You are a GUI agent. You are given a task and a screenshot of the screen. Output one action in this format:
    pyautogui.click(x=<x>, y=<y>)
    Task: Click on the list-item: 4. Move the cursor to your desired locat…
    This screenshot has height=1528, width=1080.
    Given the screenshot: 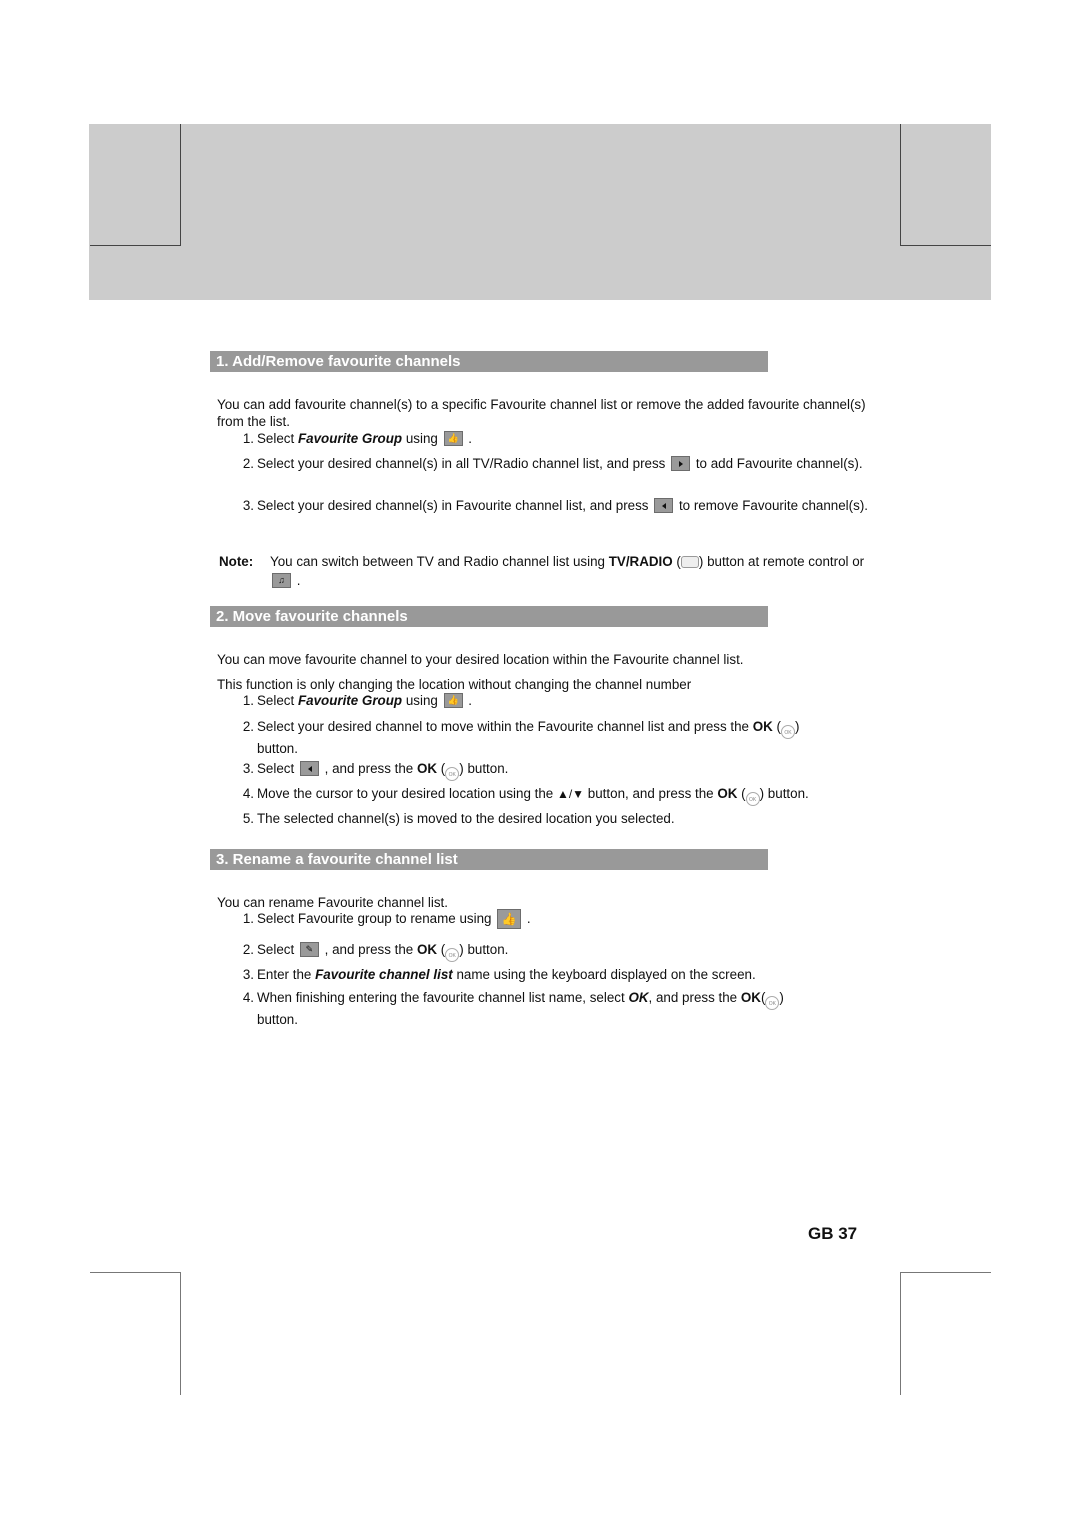 What is the action you would take?
    pyautogui.click(x=556, y=795)
    